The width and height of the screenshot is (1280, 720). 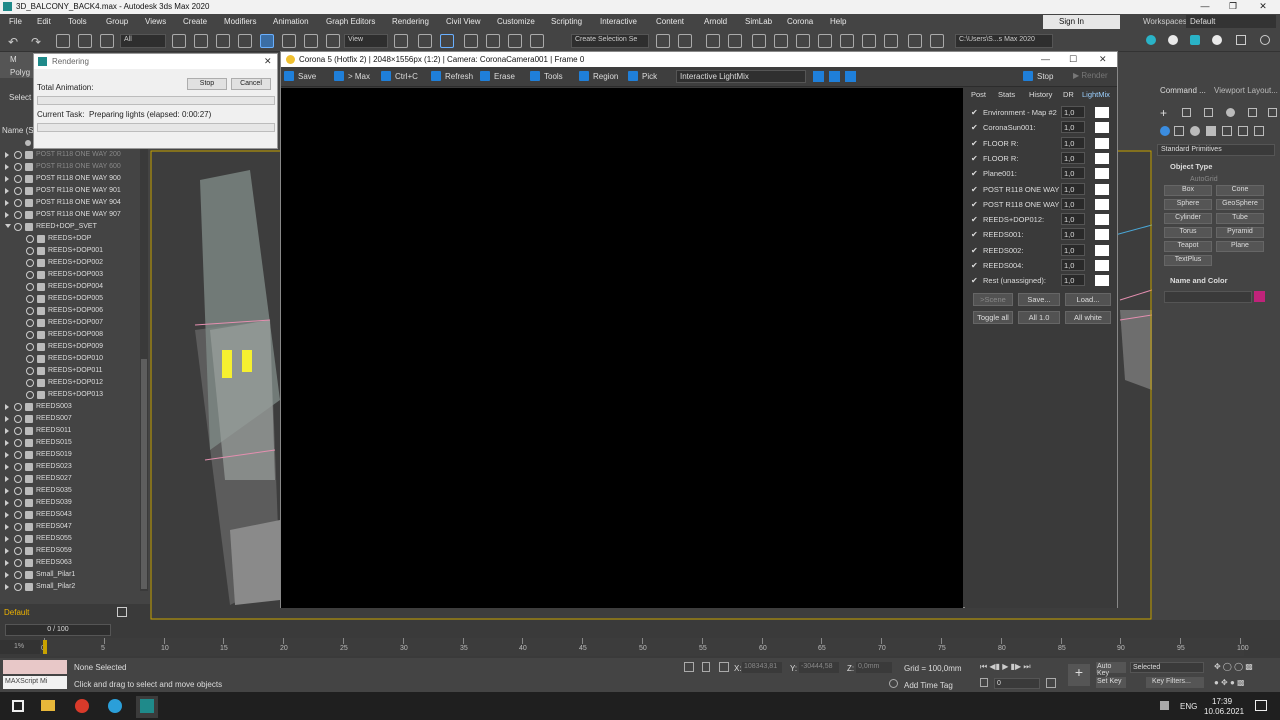 I want to click on vfb-copy-button: Ctrl+C, so click(x=399, y=77).